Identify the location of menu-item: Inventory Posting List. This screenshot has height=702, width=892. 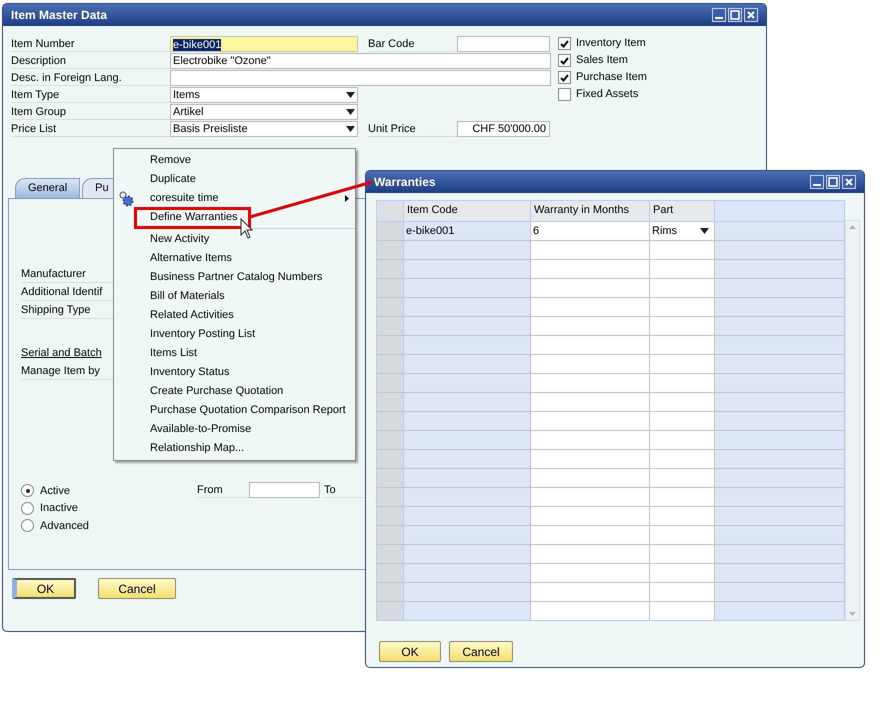
(234, 334).